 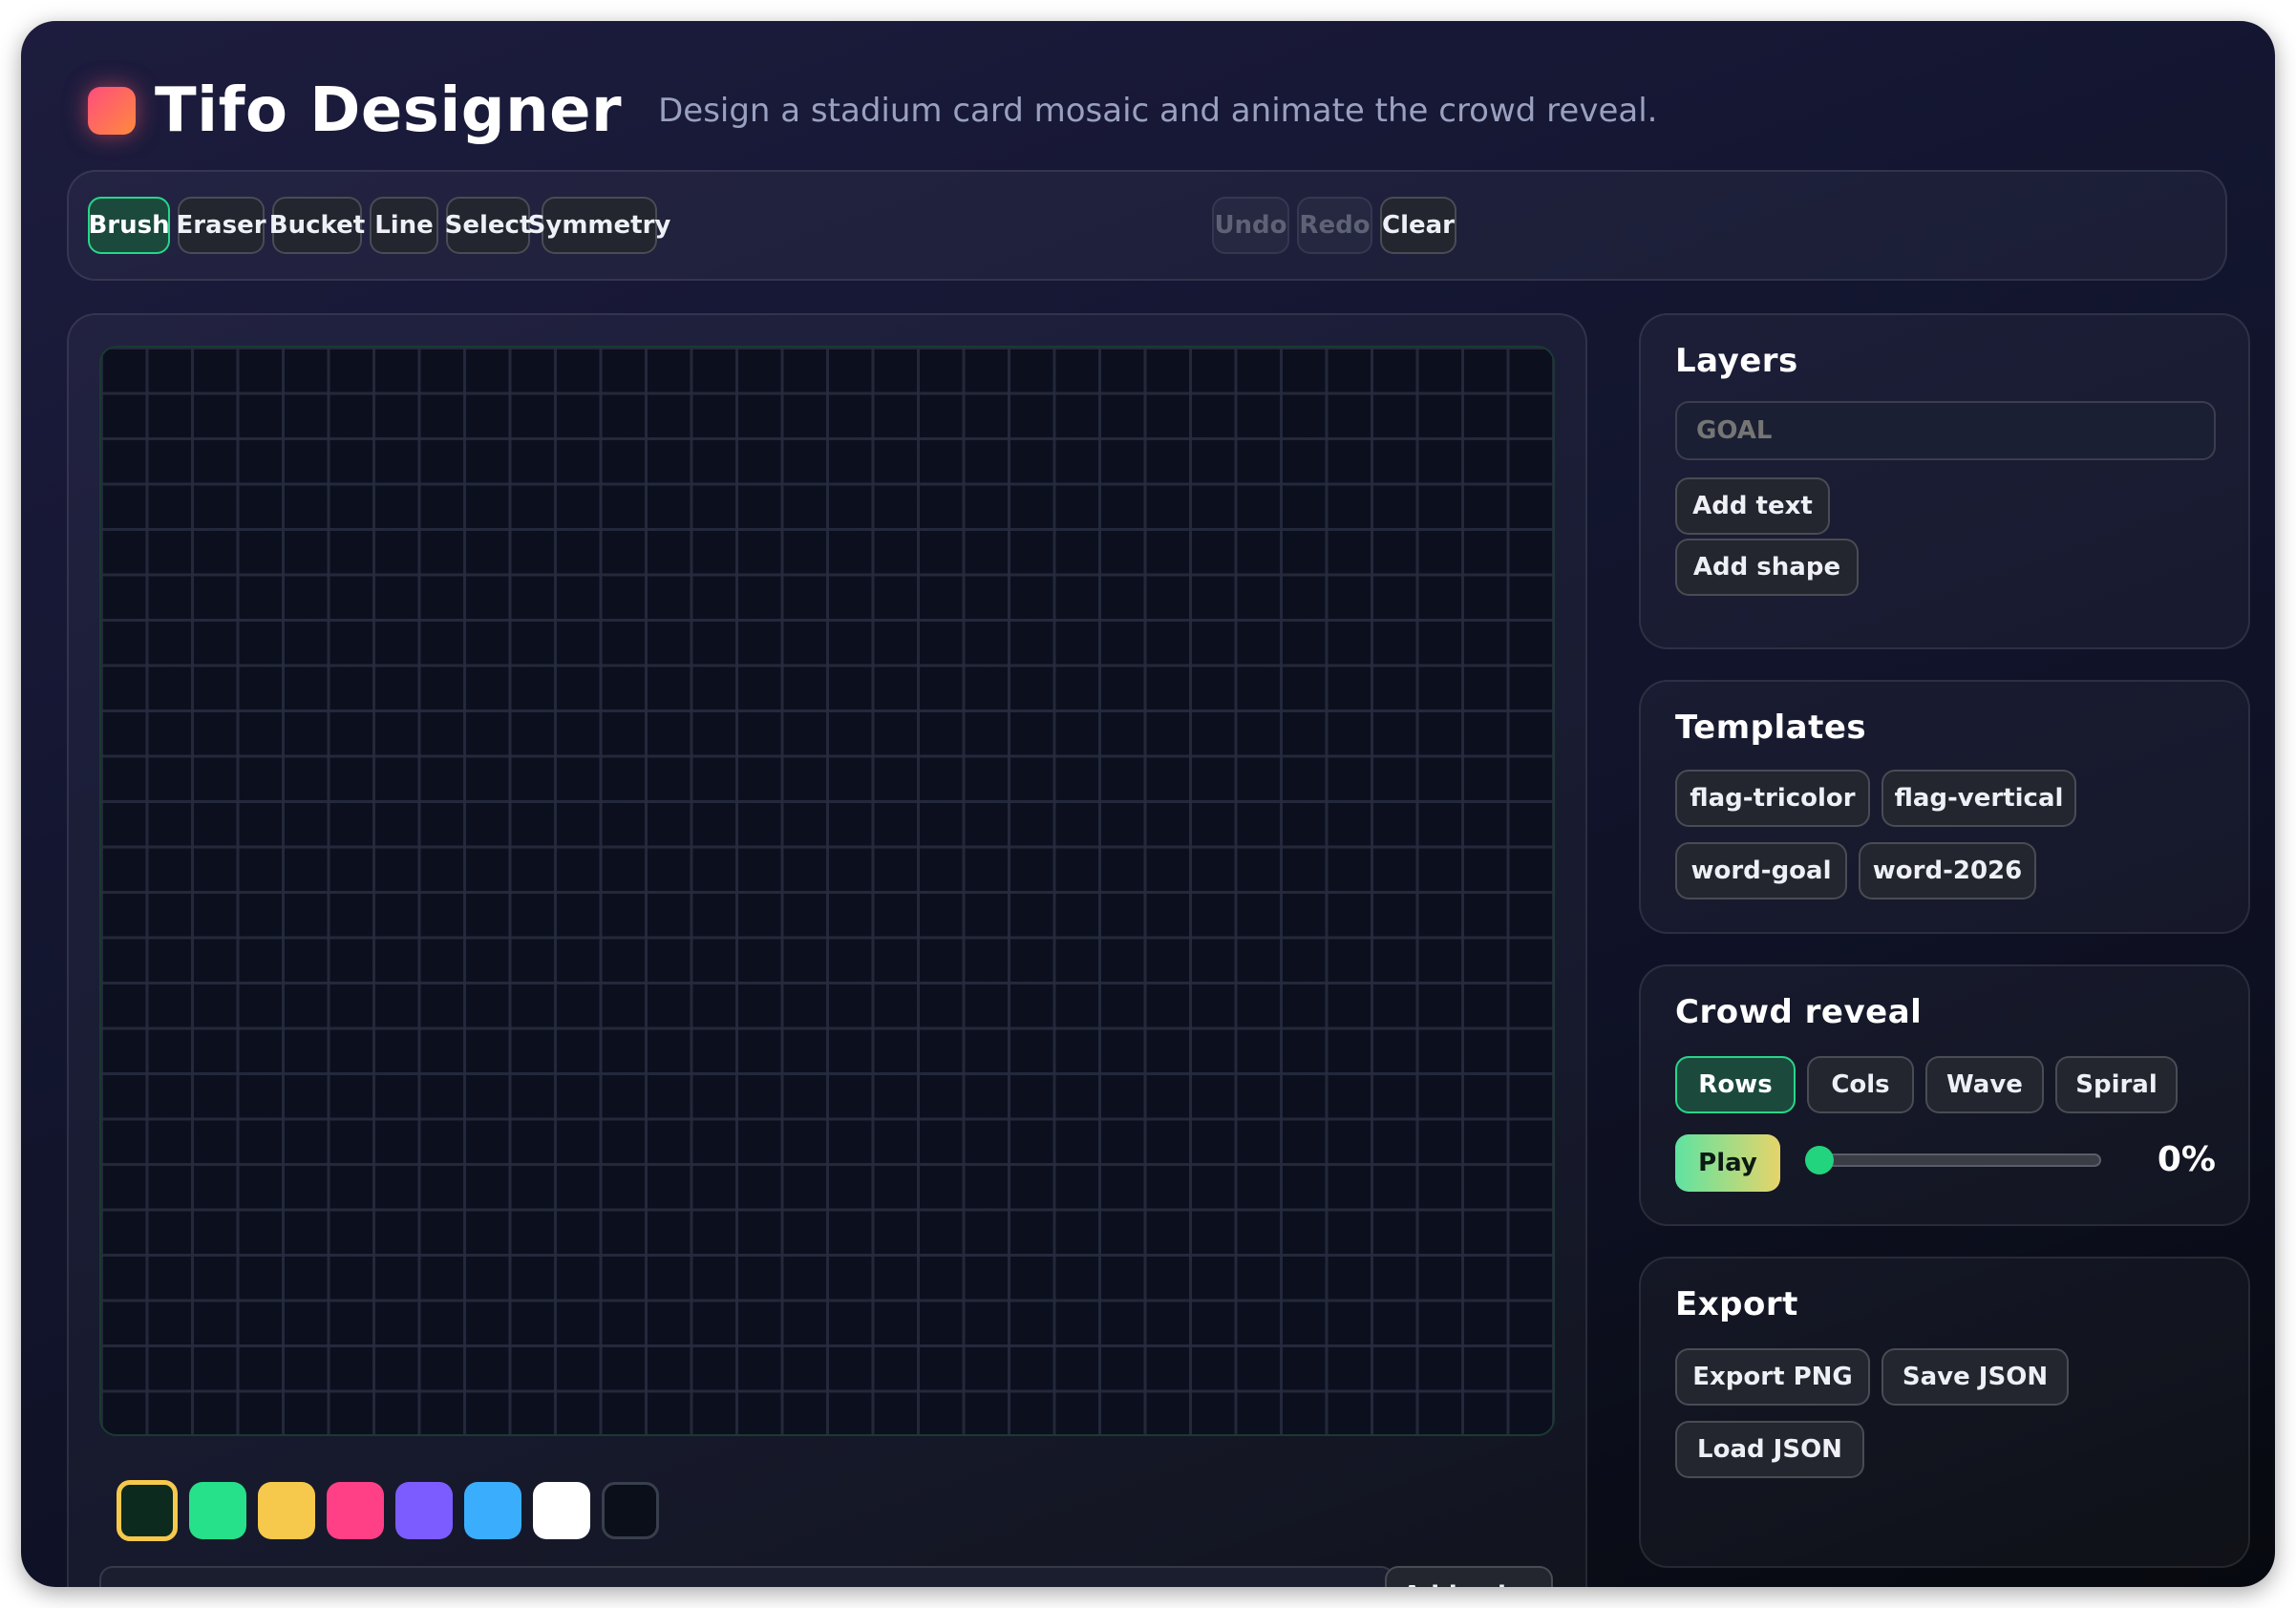 What do you see at coordinates (2116, 1084) in the screenshot?
I see `reveal-mode-spiral: Spiral` at bounding box center [2116, 1084].